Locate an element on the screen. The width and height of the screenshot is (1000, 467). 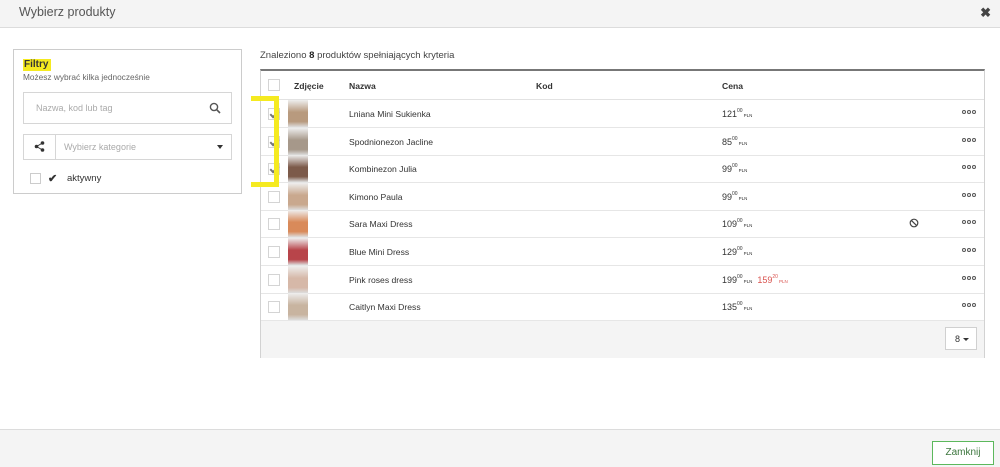
column-photo: Zdjęcie is located at coordinates (309, 86).